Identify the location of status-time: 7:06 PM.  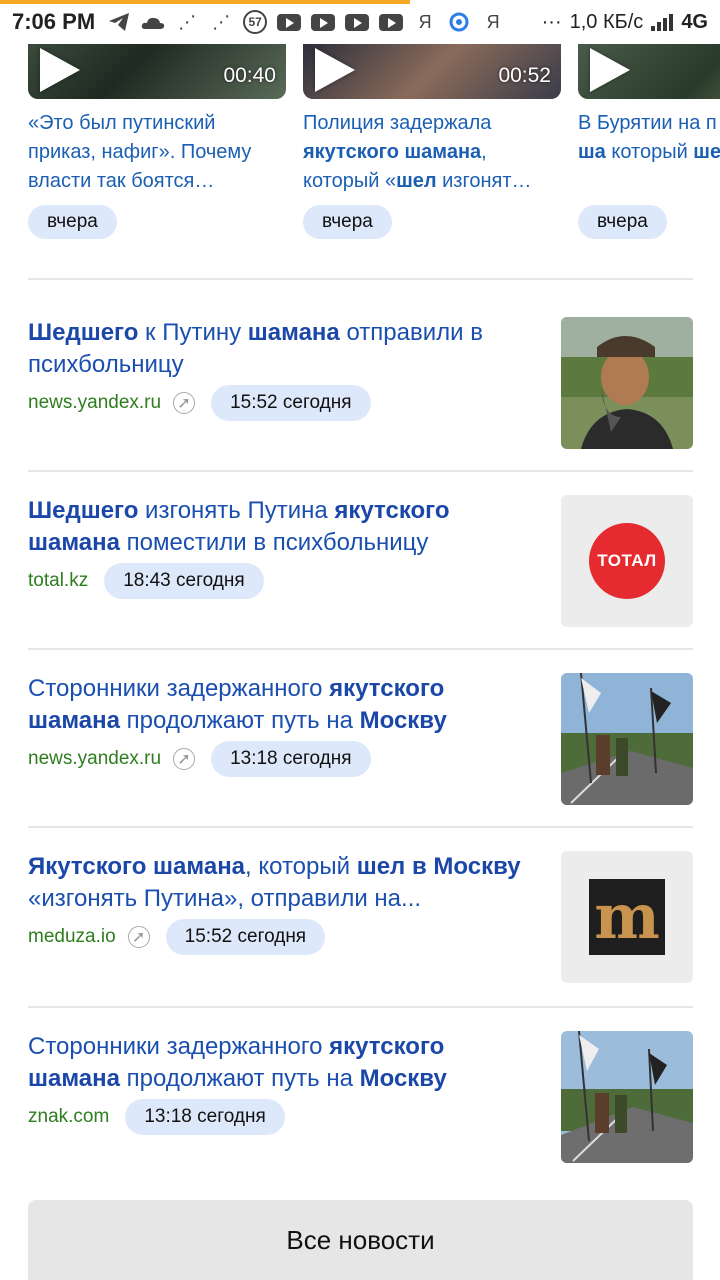
(54, 21).